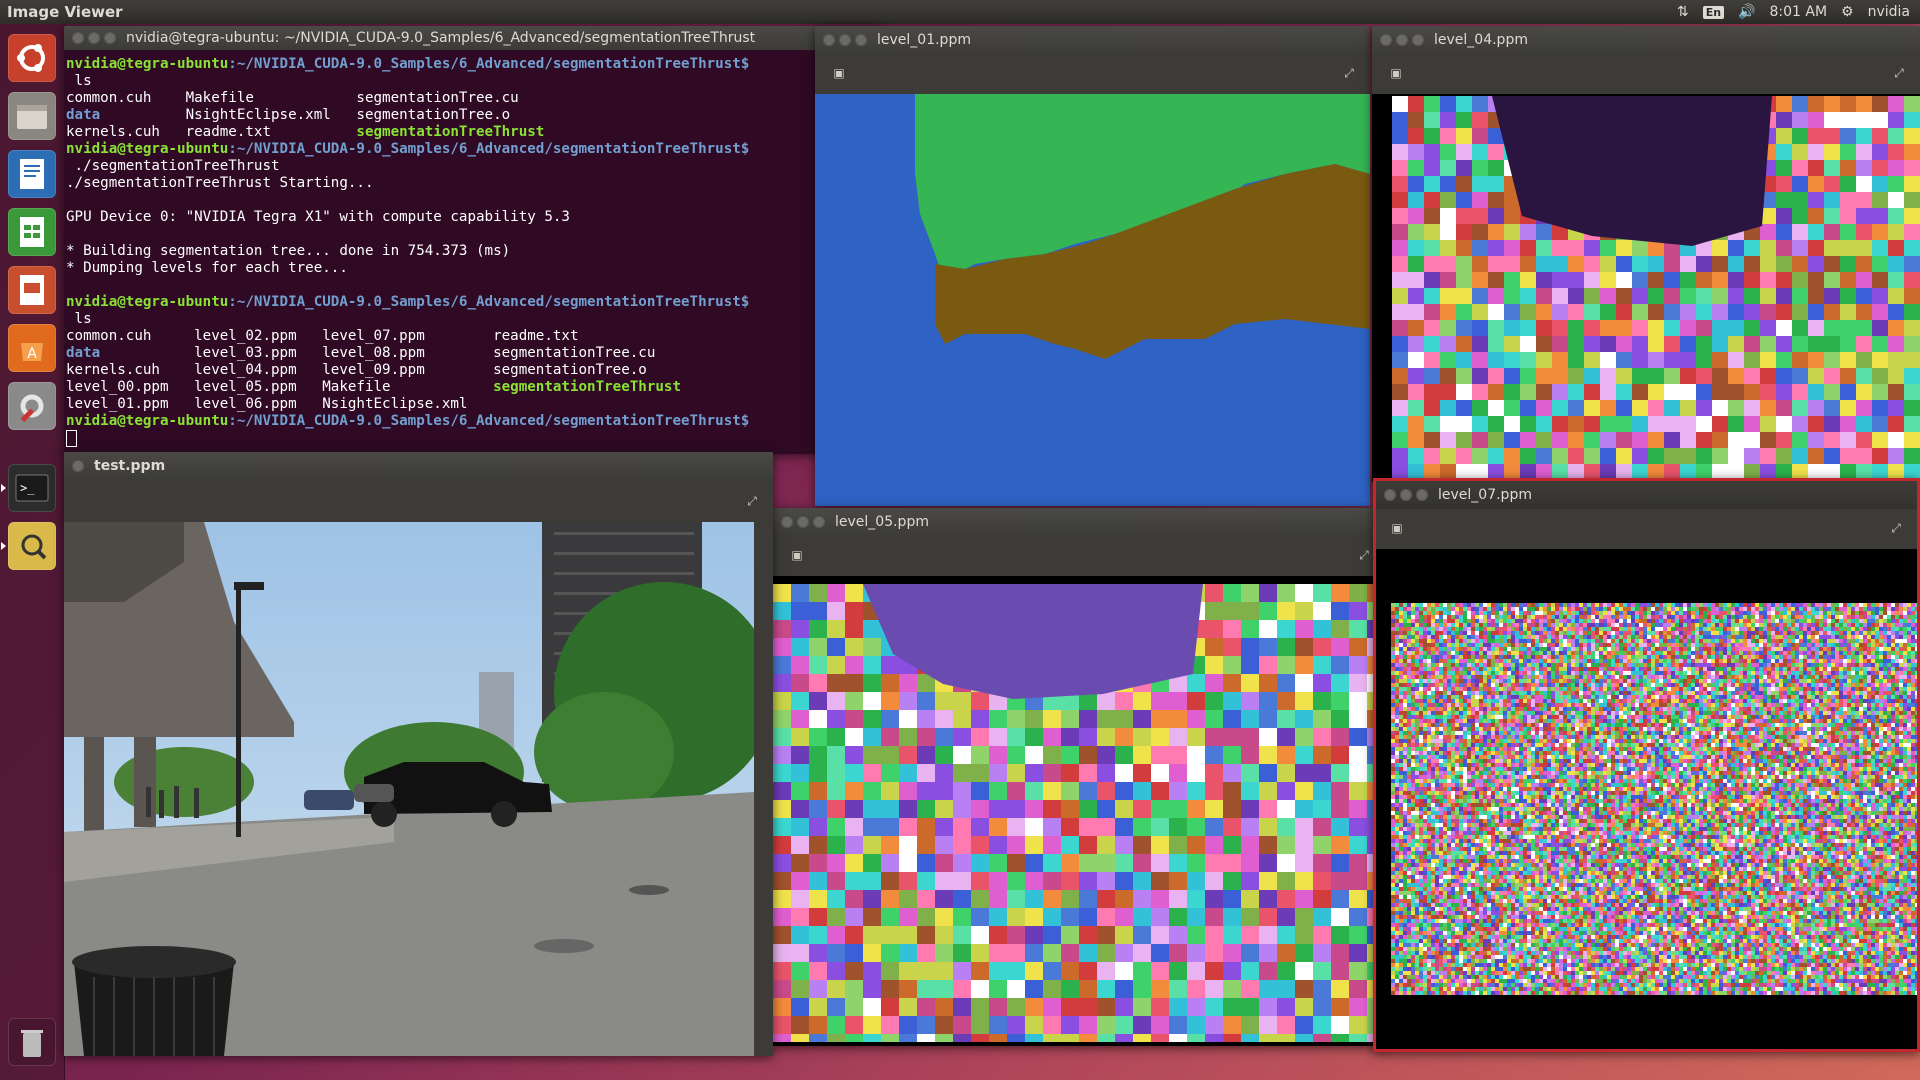 This screenshot has width=1920, height=1080. Describe the element at coordinates (32, 290) in the screenshot. I see `impress-icon` at that location.